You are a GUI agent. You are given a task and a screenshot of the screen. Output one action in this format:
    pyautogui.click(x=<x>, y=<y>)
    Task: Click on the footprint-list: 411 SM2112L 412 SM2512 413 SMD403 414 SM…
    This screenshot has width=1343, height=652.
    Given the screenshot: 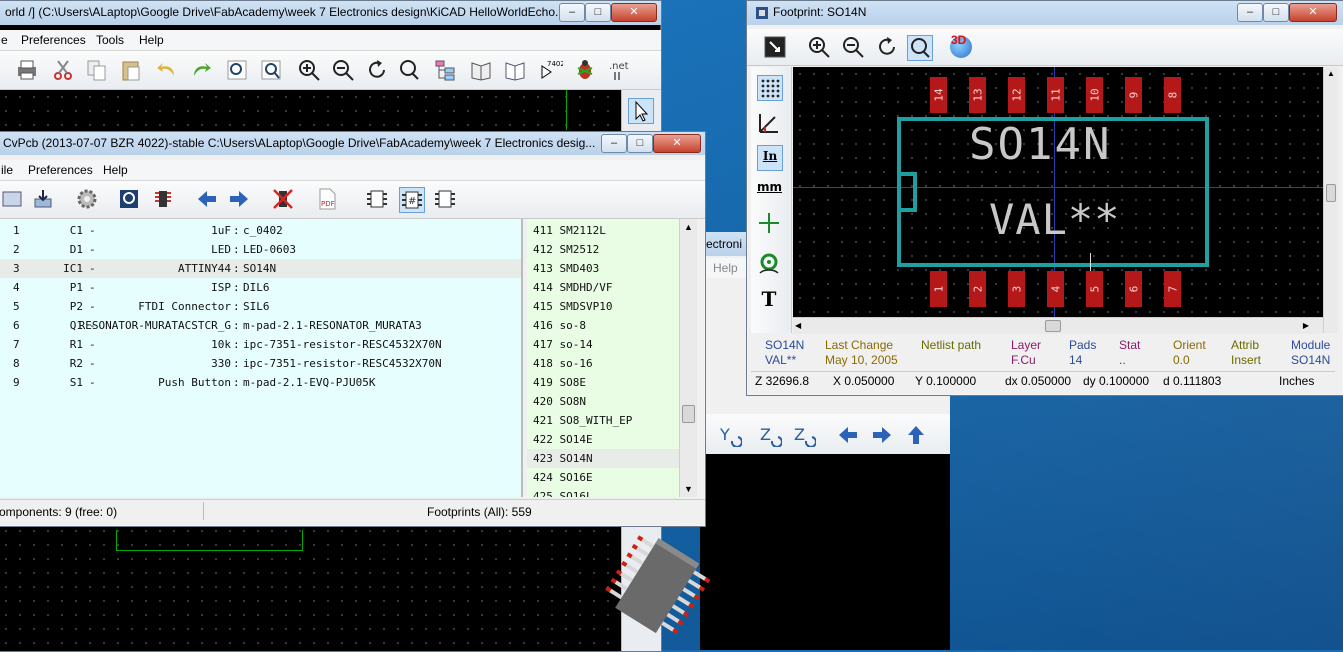 What is the action you would take?
    pyautogui.click(x=603, y=358)
    